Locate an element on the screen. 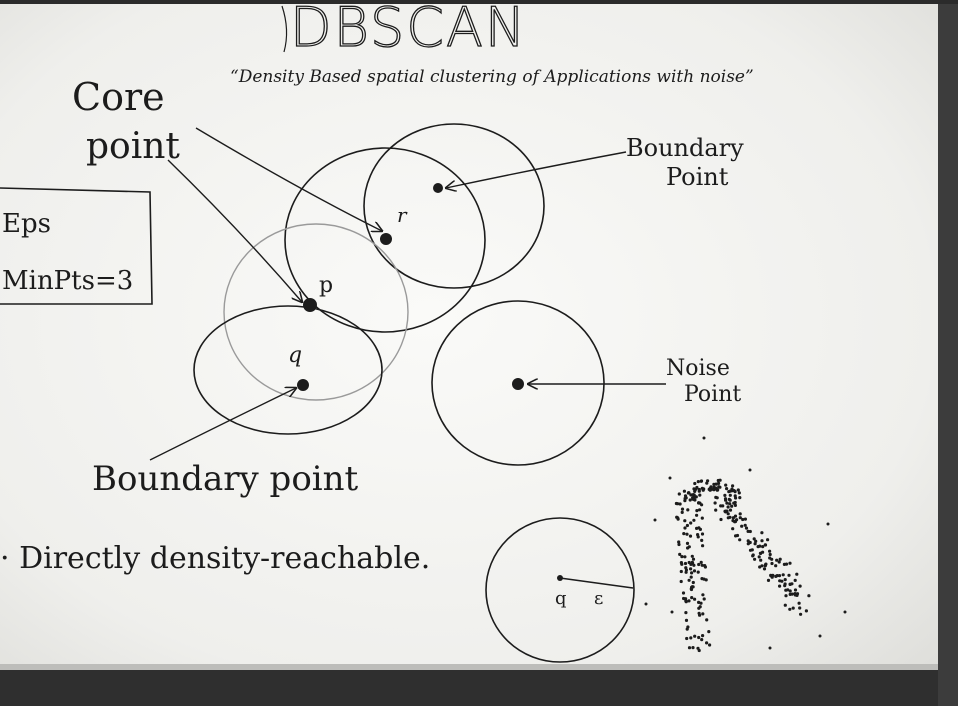  noise-label-line1: Noise is located at coordinates (698, 368).